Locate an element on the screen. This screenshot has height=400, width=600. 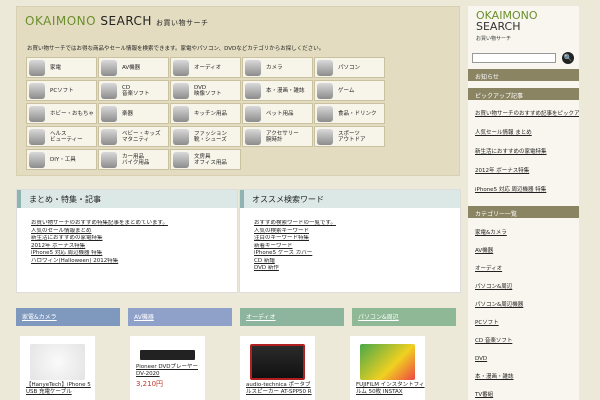
category-label: 楽器 is located at coordinates (127, 114).